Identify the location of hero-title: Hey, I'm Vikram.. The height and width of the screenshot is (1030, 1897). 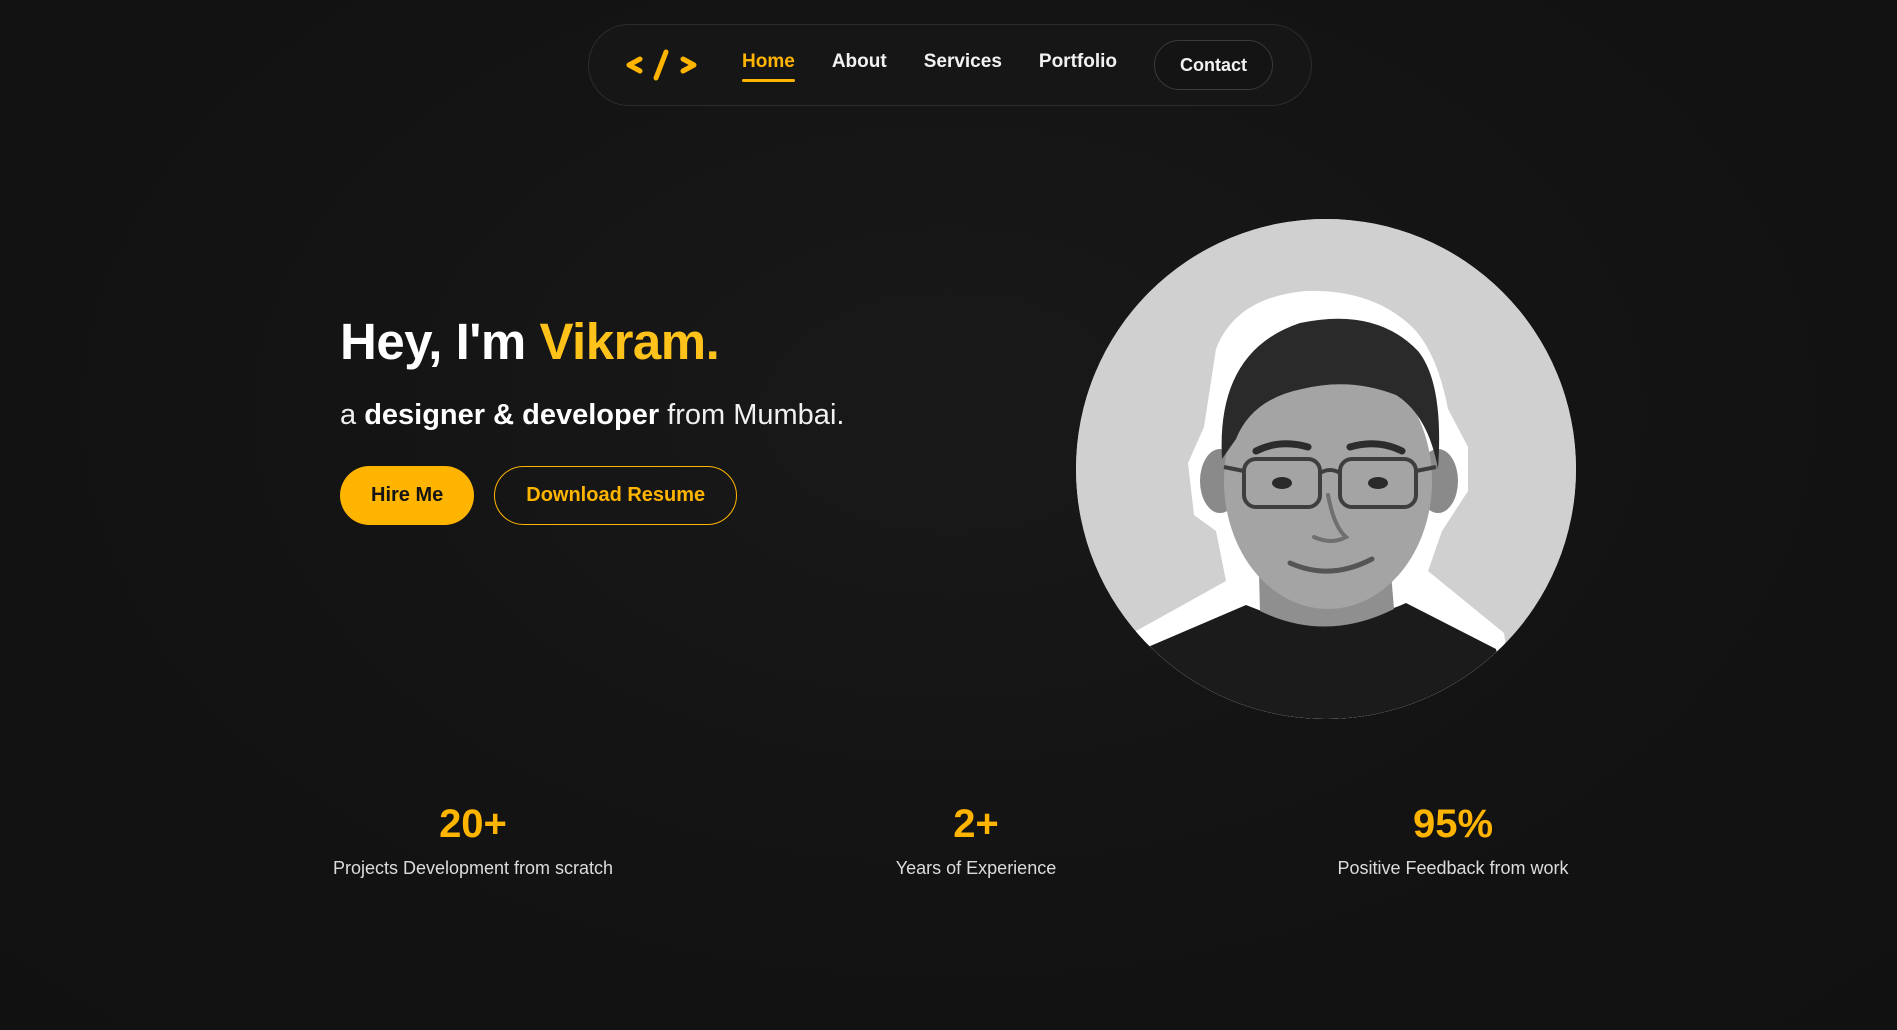
(592, 341).